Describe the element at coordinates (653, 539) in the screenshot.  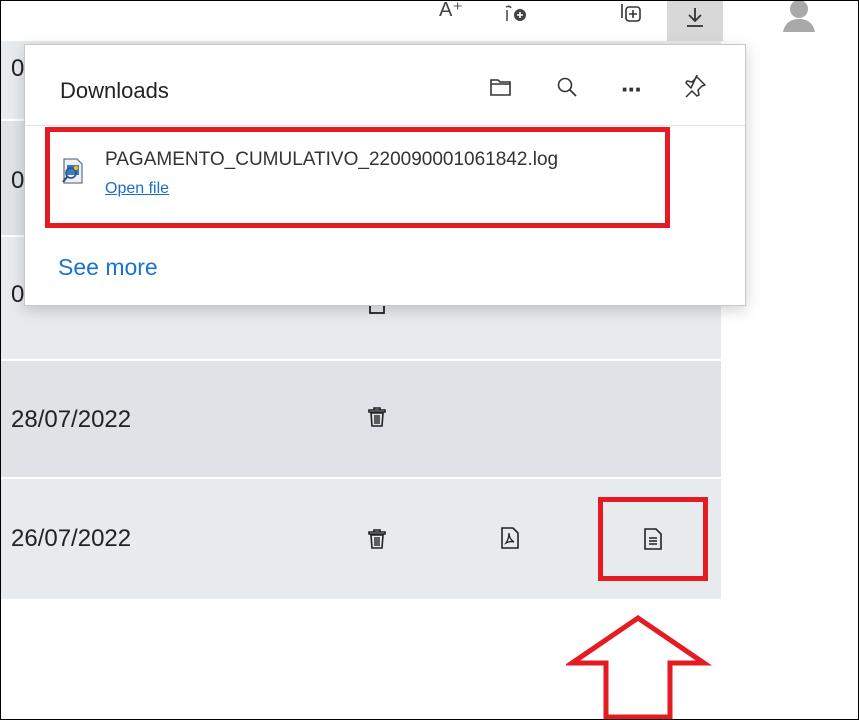
I see `highlight-document-icon` at that location.